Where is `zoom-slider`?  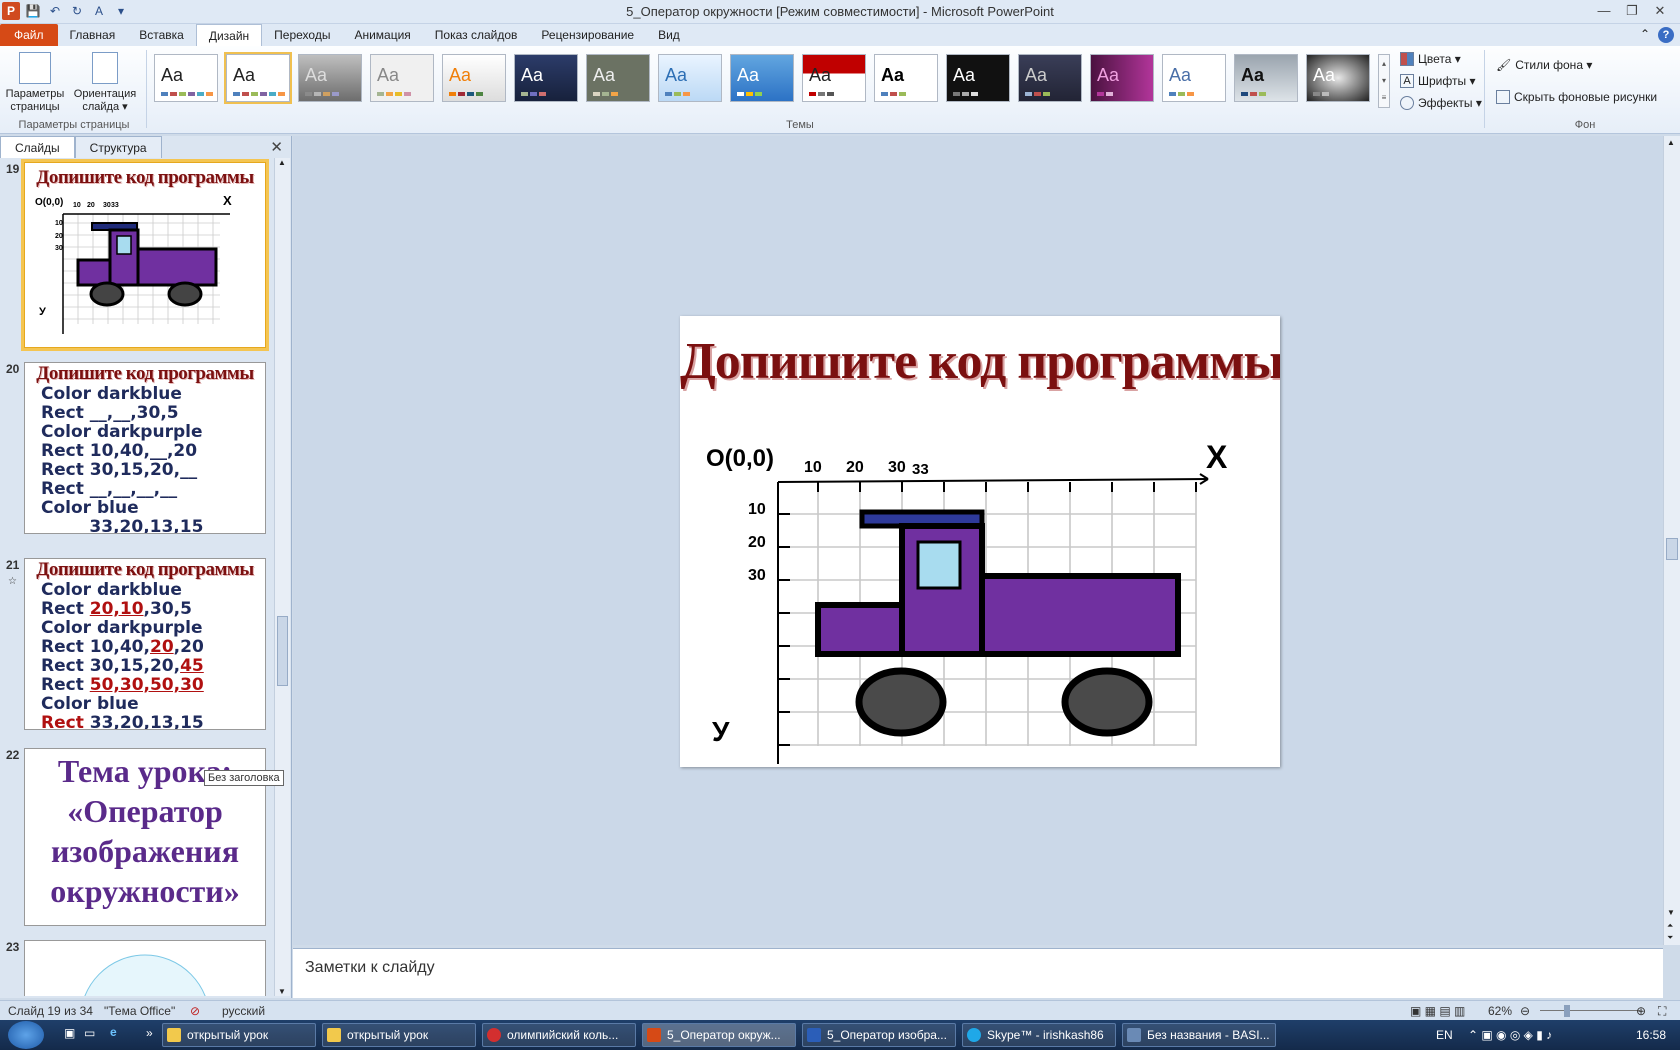
zoom-slider is located at coordinates (1590, 1010).